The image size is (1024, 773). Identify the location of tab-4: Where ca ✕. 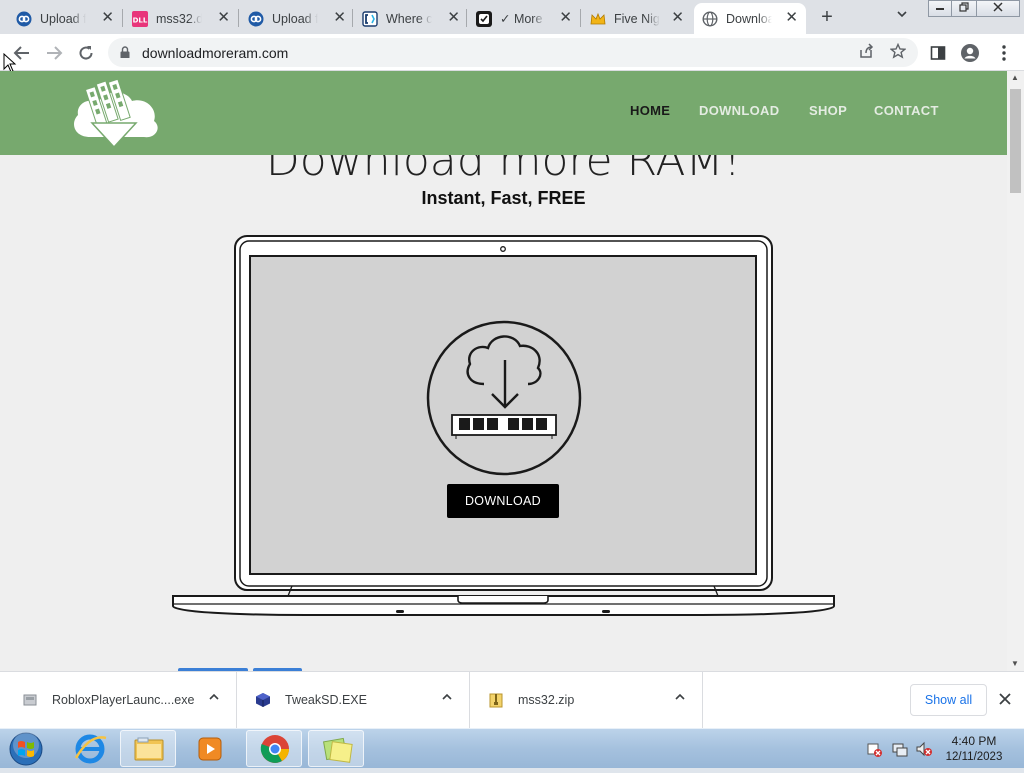
(411, 18).